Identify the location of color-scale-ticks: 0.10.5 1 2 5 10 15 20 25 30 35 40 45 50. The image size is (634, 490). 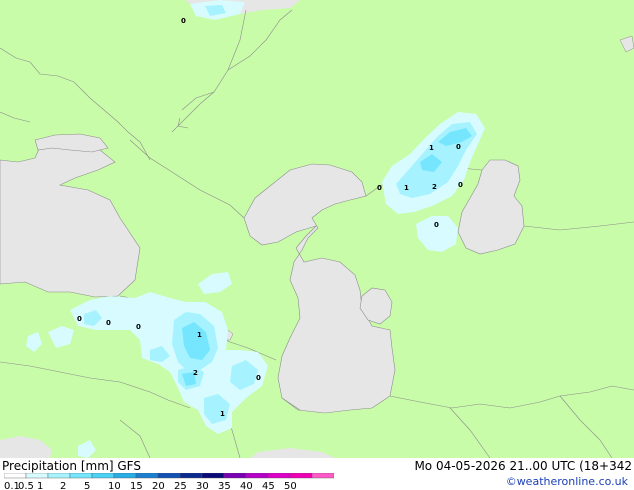
(150, 485).